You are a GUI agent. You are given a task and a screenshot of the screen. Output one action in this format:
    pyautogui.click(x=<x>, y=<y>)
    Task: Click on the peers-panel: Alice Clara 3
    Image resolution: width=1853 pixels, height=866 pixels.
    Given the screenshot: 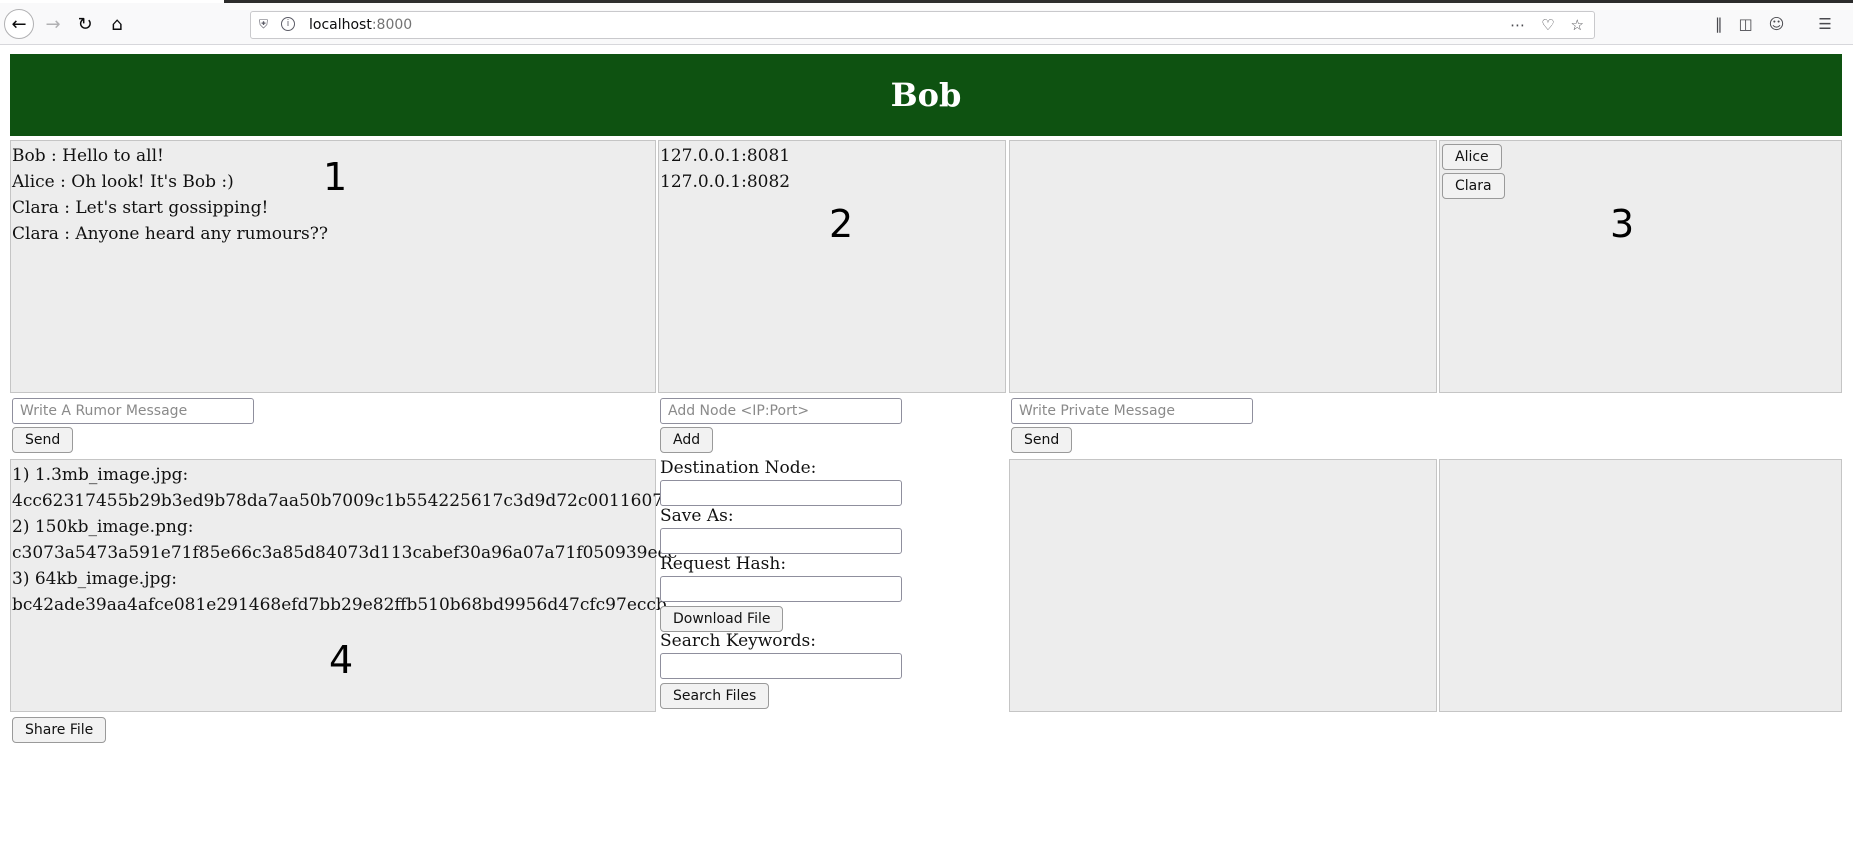 What is the action you would take?
    pyautogui.click(x=1640, y=266)
    